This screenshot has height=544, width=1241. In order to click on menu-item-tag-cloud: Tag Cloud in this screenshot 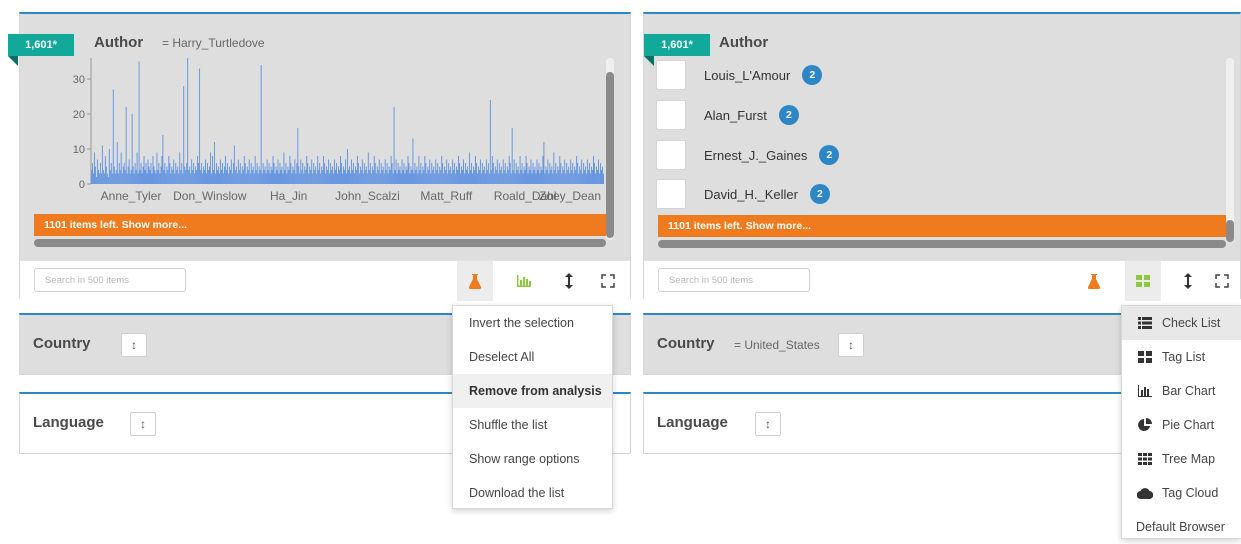, I will do `click(1181, 493)`.